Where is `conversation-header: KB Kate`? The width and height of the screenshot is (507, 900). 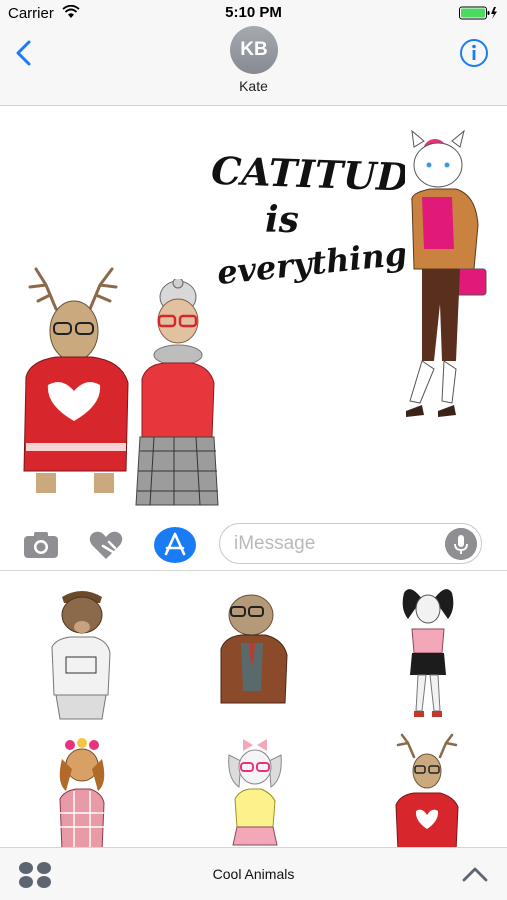
conversation-header: KB Kate is located at coordinates (253, 66).